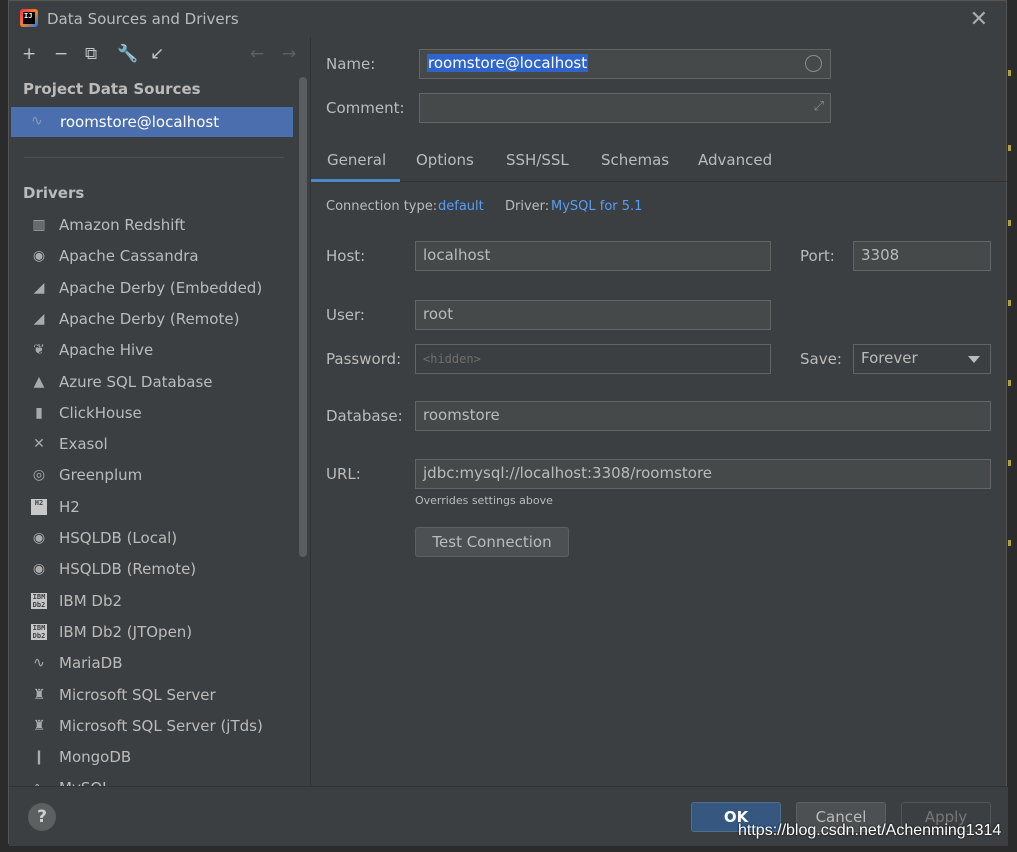 The image size is (1017, 852). I want to click on driver-item: ▥ Amazon Redshift, so click(155, 226).